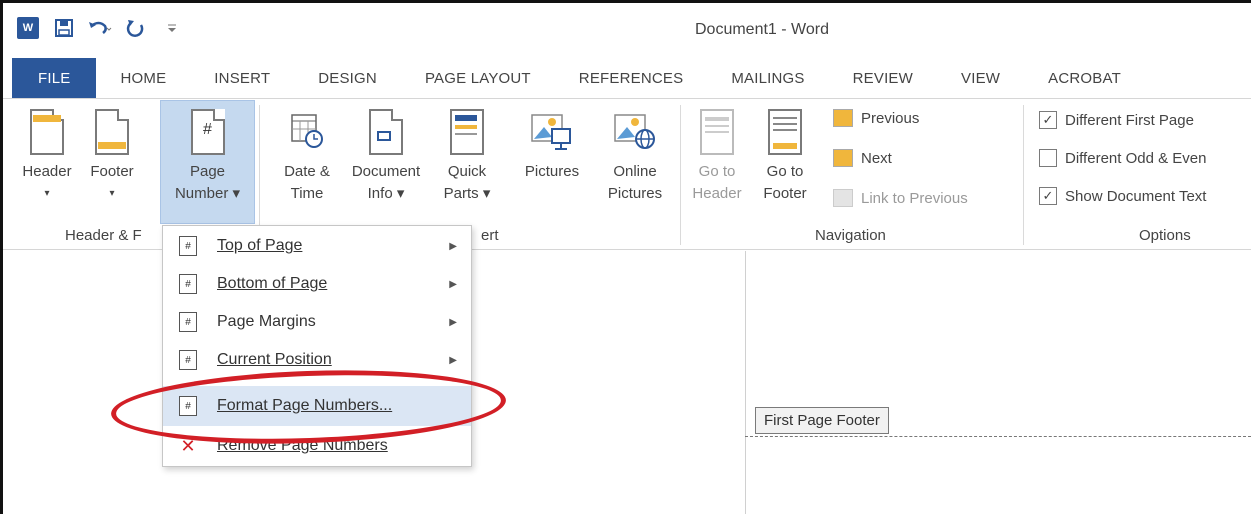 This screenshot has width=1251, height=514. What do you see at coordinates (188, 445) in the screenshot?
I see `remove-page-numbers-icon: ✕` at bounding box center [188, 445].